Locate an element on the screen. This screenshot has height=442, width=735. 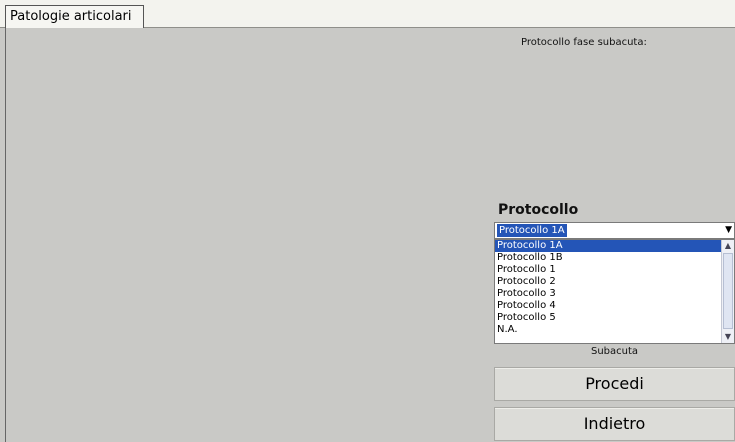
list-item: Protocollo 3 is located at coordinates (609, 294).